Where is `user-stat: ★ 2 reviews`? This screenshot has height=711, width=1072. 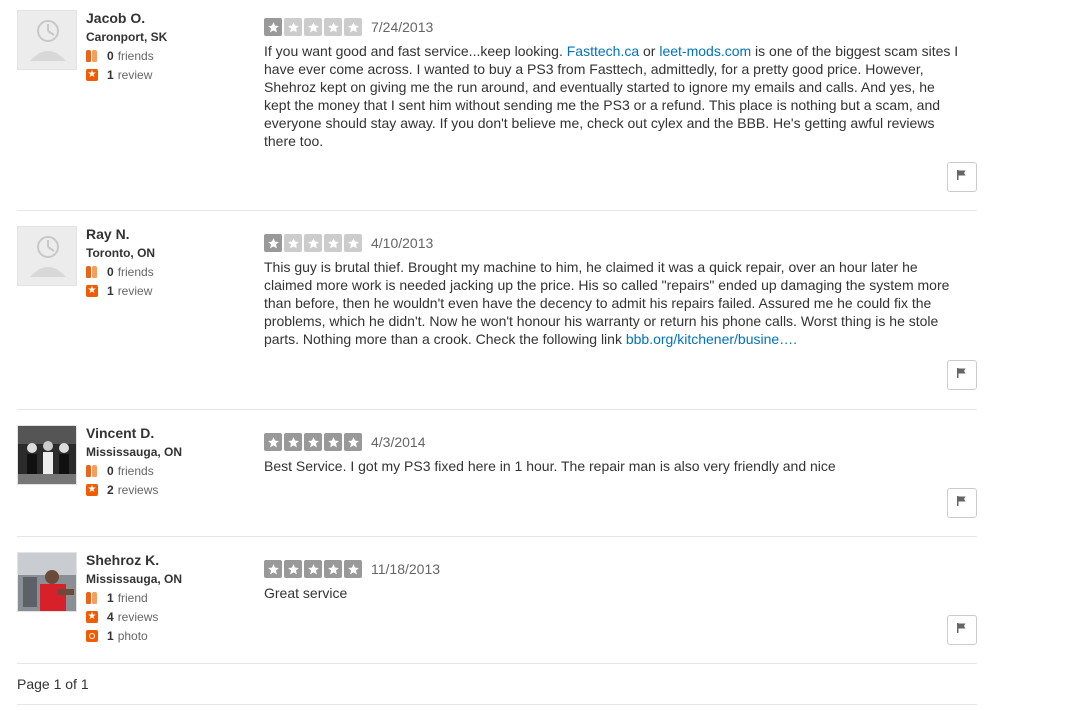 user-stat: ★ 2 reviews is located at coordinates (134, 490).